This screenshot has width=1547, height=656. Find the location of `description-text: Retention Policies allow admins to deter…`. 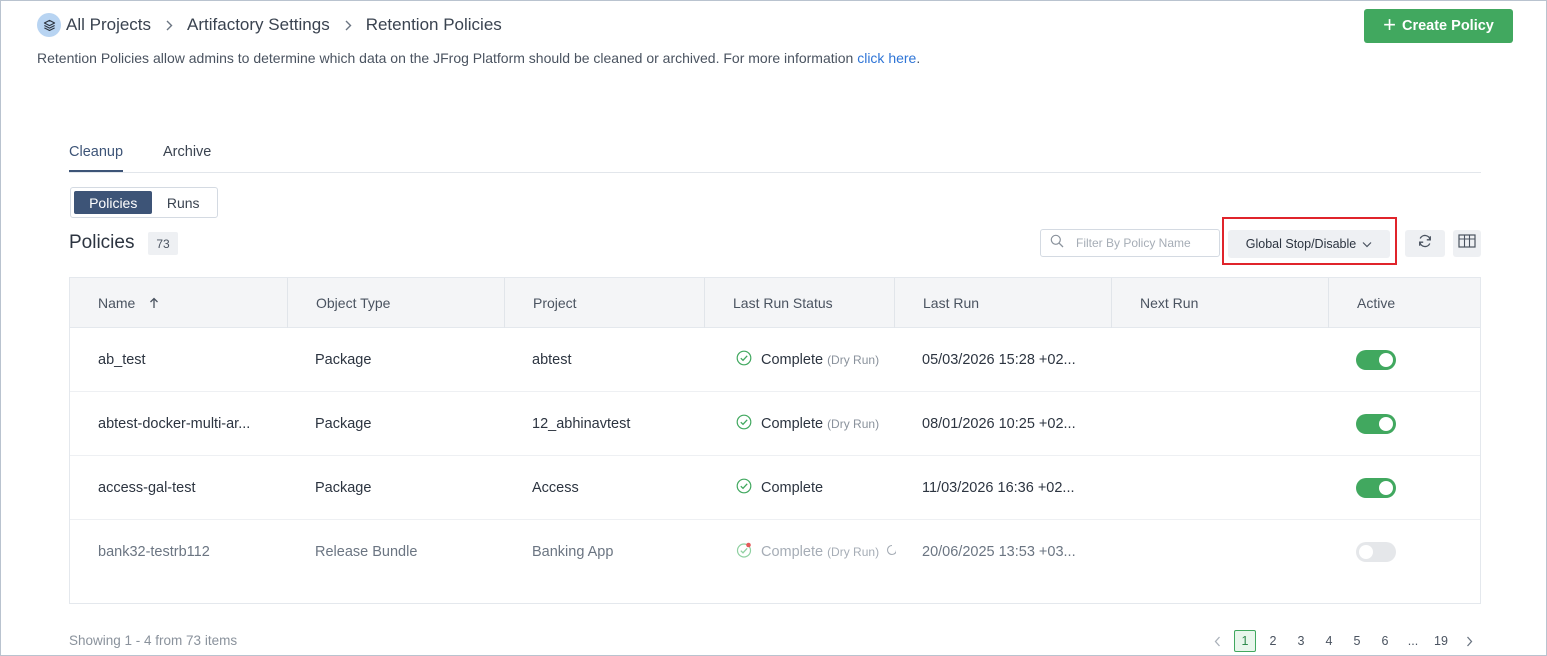

description-text: Retention Policies allow admins to deter… is located at coordinates (447, 58).